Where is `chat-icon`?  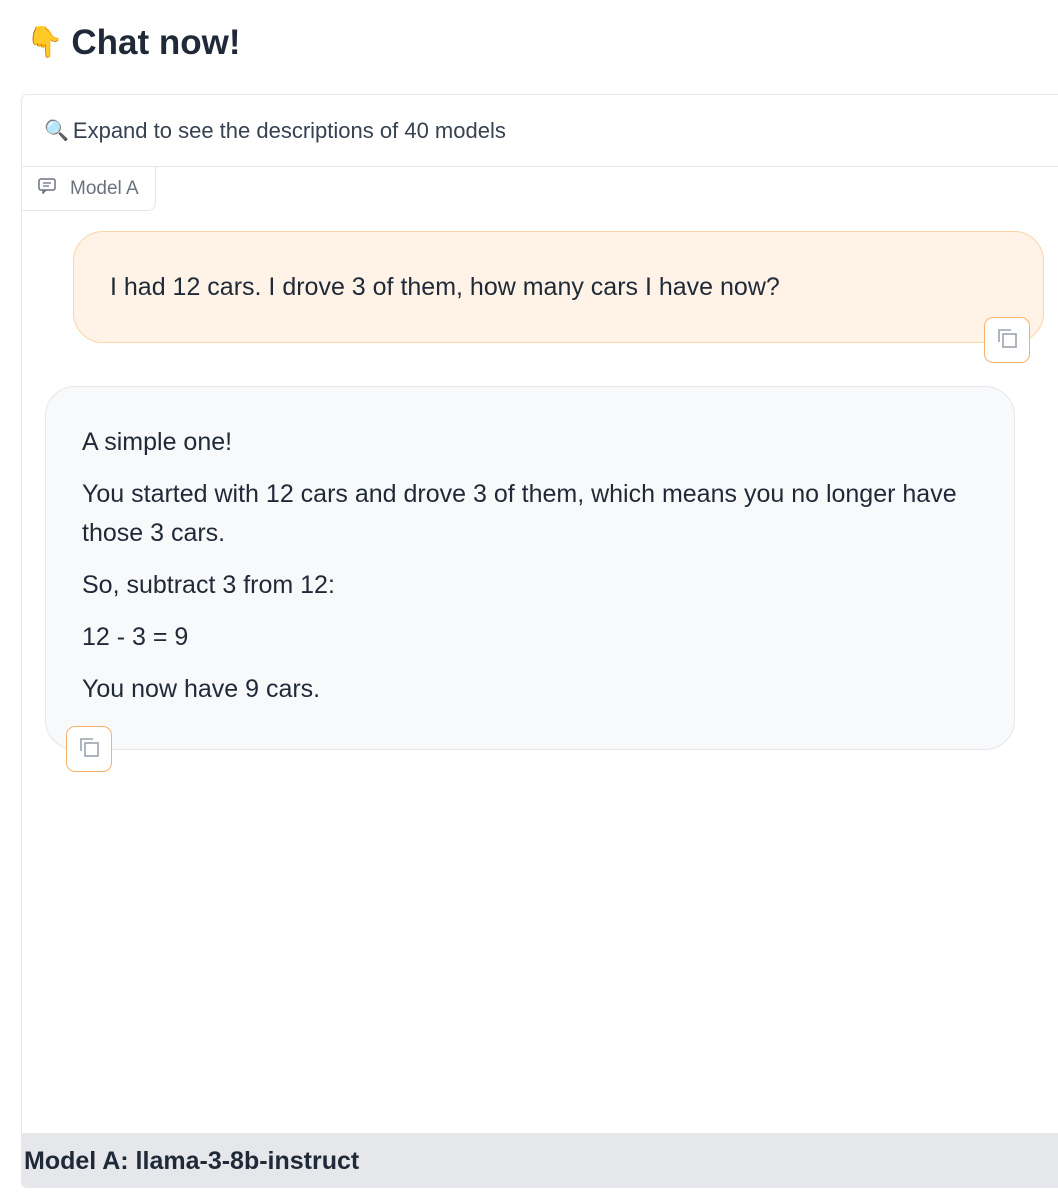 chat-icon is located at coordinates (47, 188).